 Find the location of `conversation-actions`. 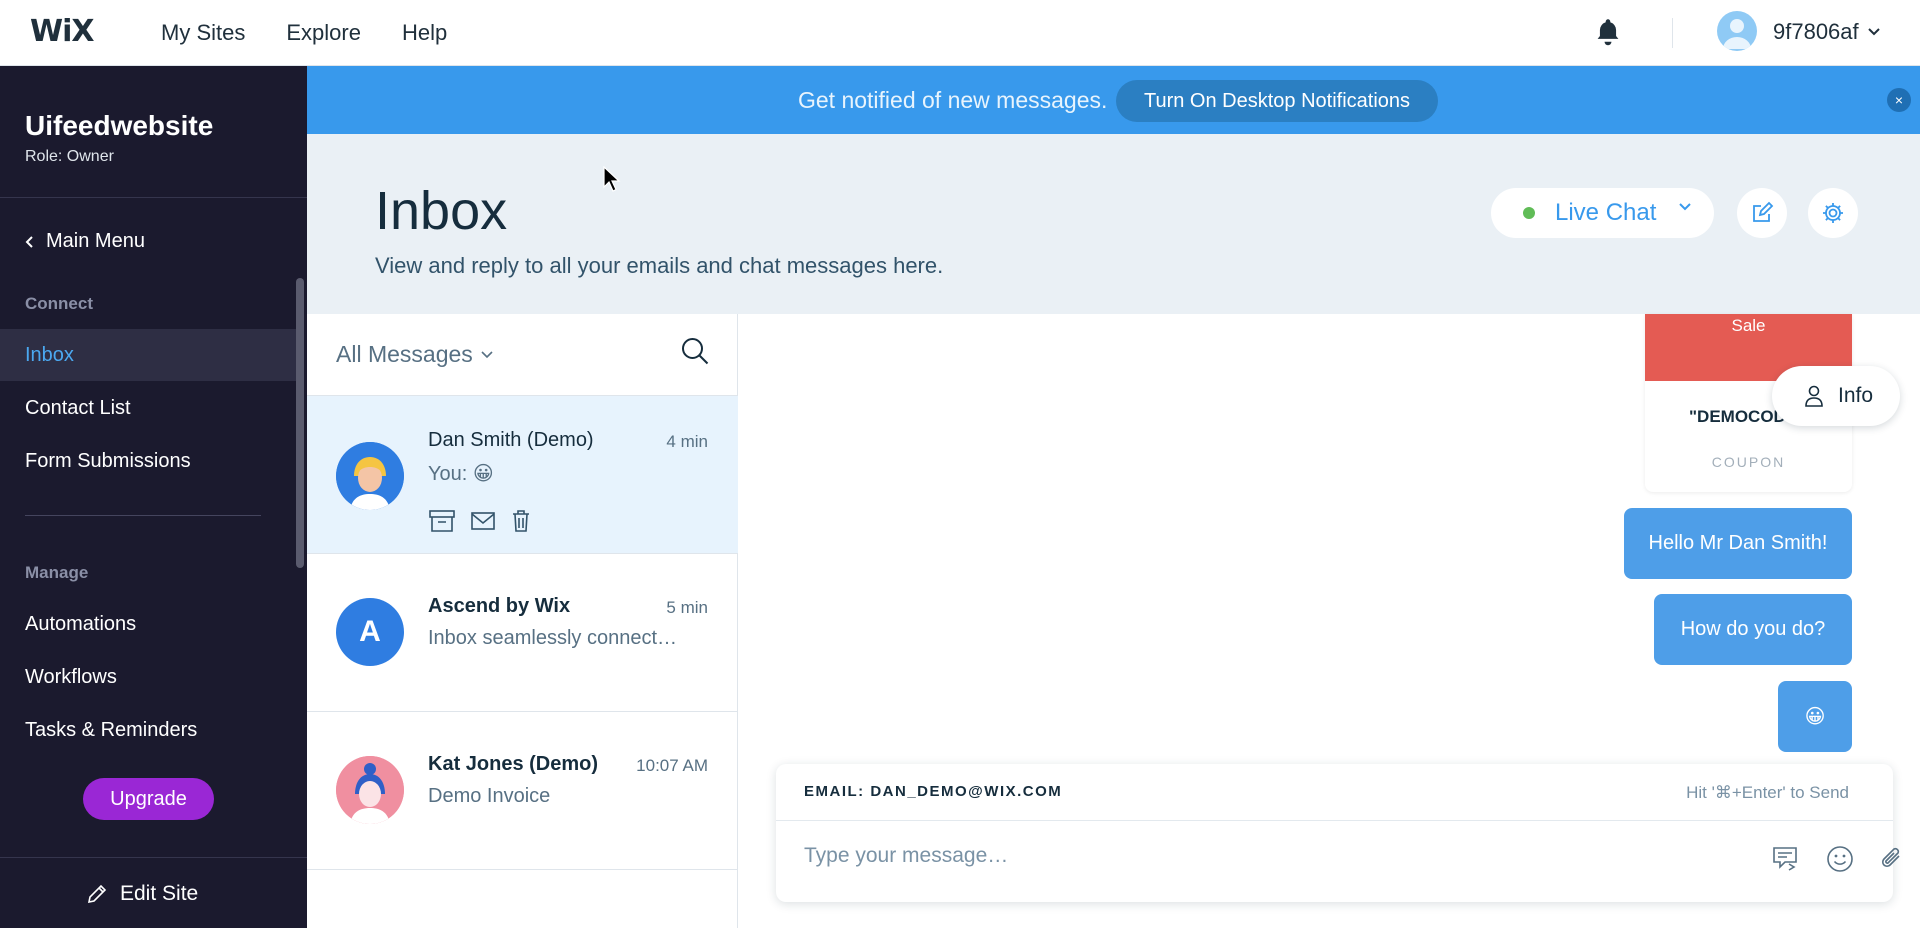

conversation-actions is located at coordinates (480, 521).